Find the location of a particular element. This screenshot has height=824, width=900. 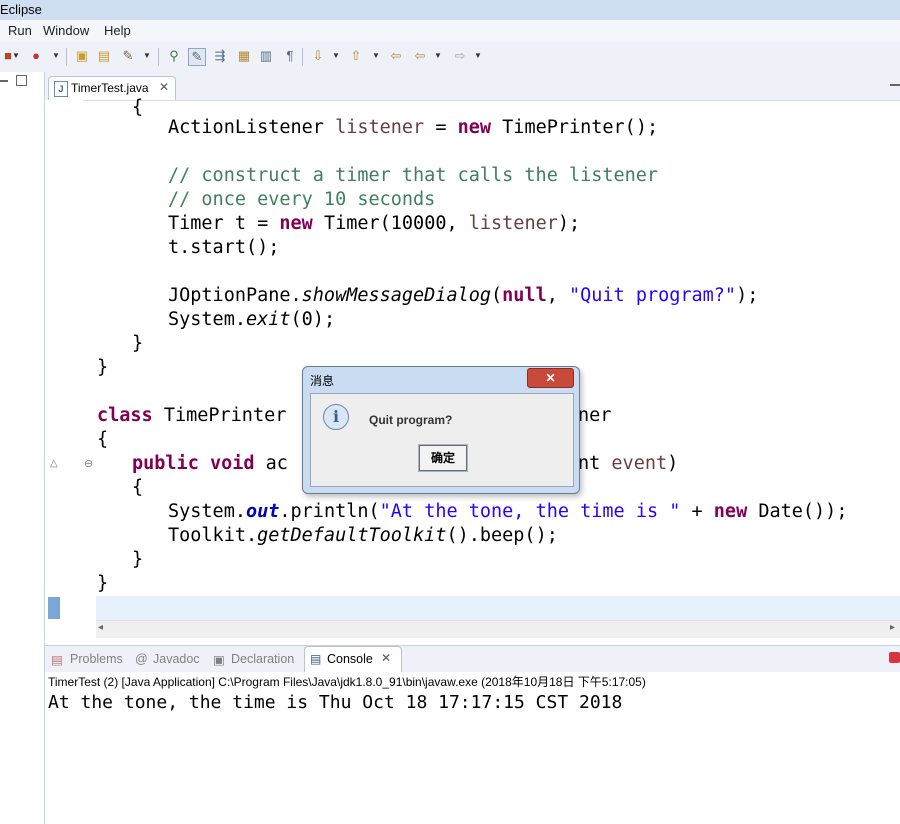

window-title-bar: Eclipse is located at coordinates (450, 10).